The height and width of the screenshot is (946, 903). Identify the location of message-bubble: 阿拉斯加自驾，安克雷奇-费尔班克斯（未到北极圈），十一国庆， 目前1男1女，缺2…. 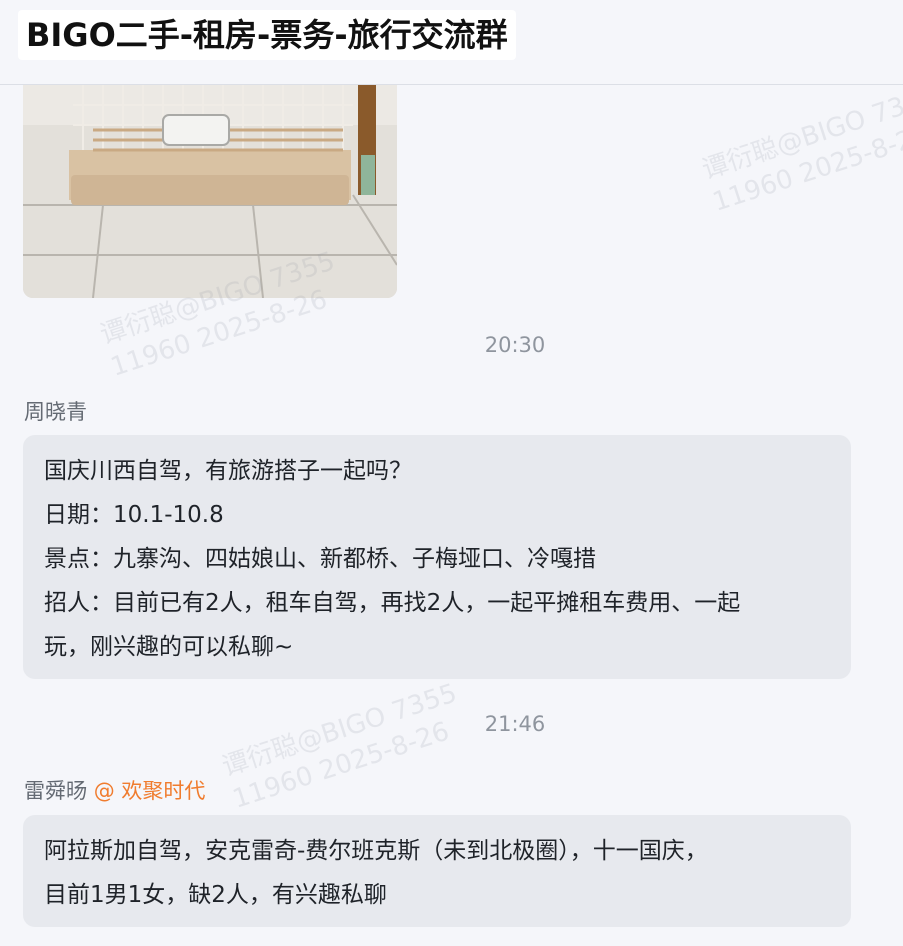
(437, 871).